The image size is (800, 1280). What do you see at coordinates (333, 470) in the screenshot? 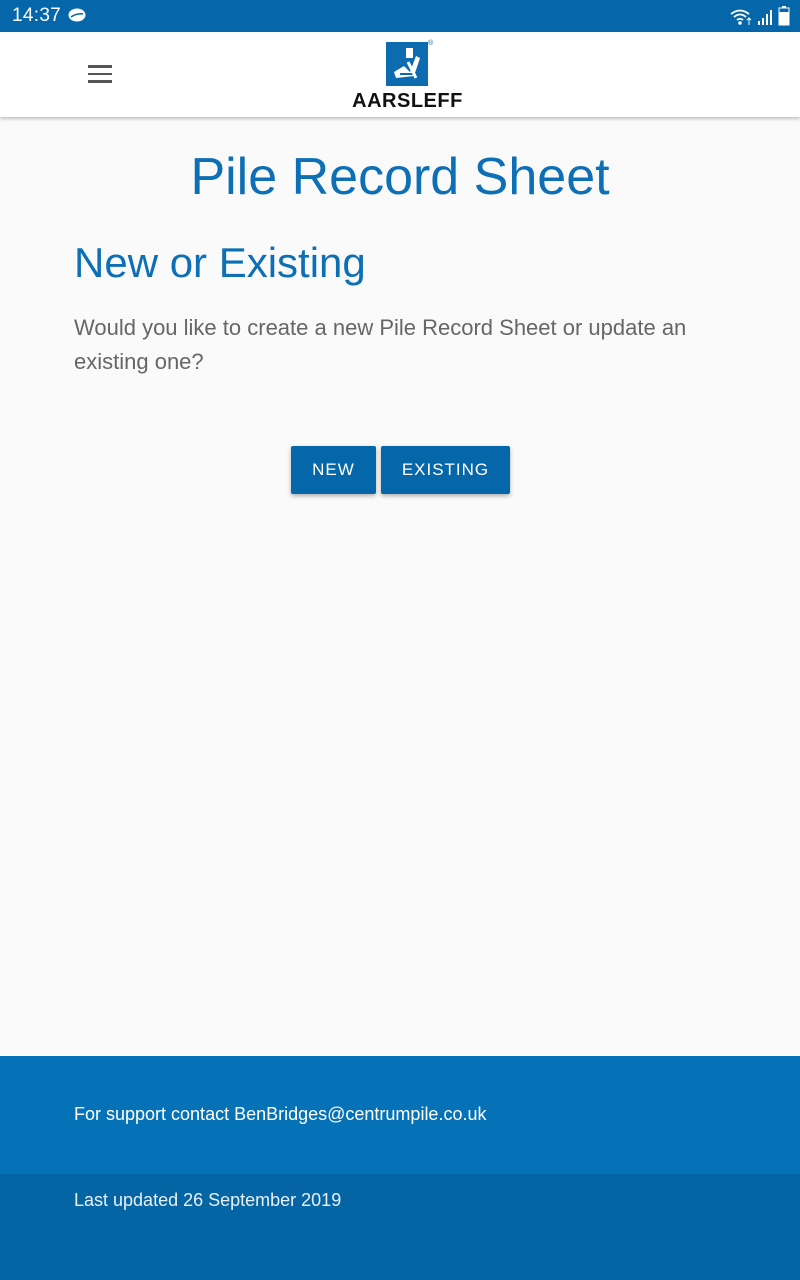
I see `new-button: NEW` at bounding box center [333, 470].